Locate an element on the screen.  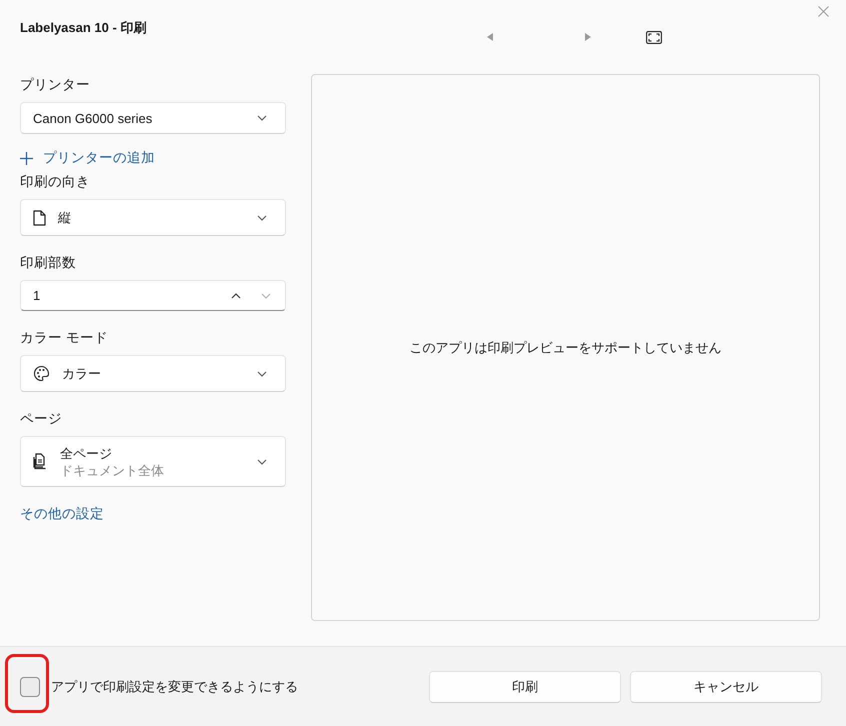
highlight-annotation is located at coordinates (27, 683).